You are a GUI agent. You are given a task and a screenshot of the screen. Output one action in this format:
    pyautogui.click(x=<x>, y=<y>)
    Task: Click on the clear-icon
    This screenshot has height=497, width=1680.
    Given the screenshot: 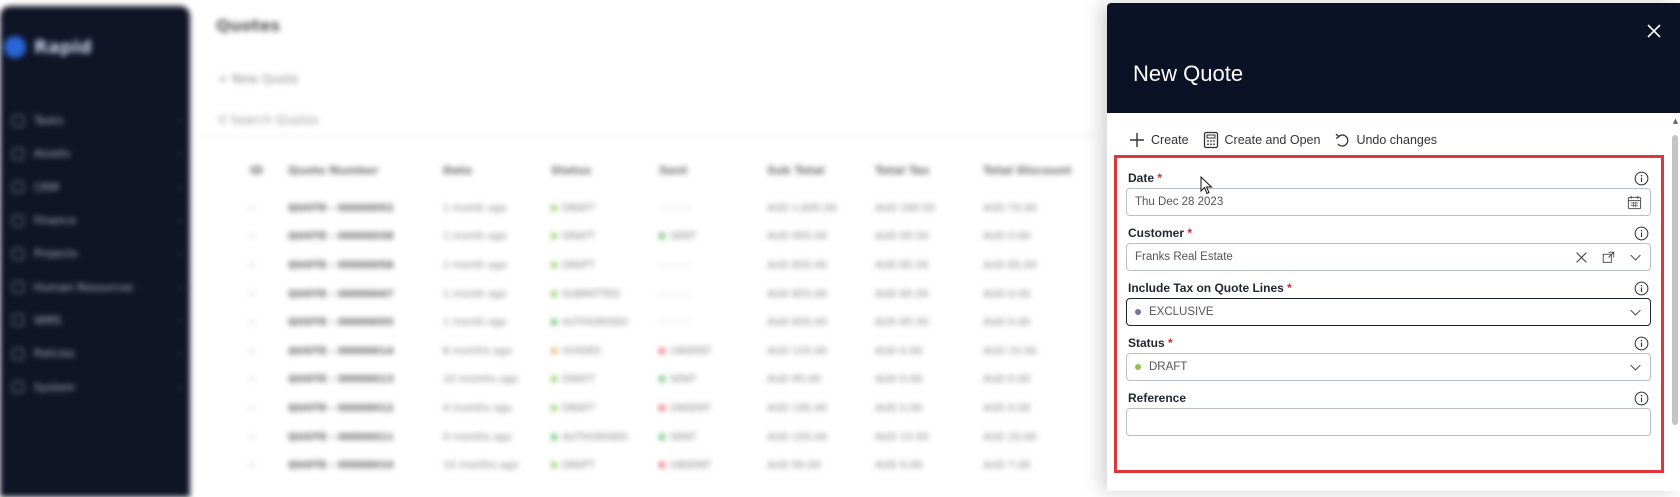 What is the action you would take?
    pyautogui.click(x=1581, y=257)
    